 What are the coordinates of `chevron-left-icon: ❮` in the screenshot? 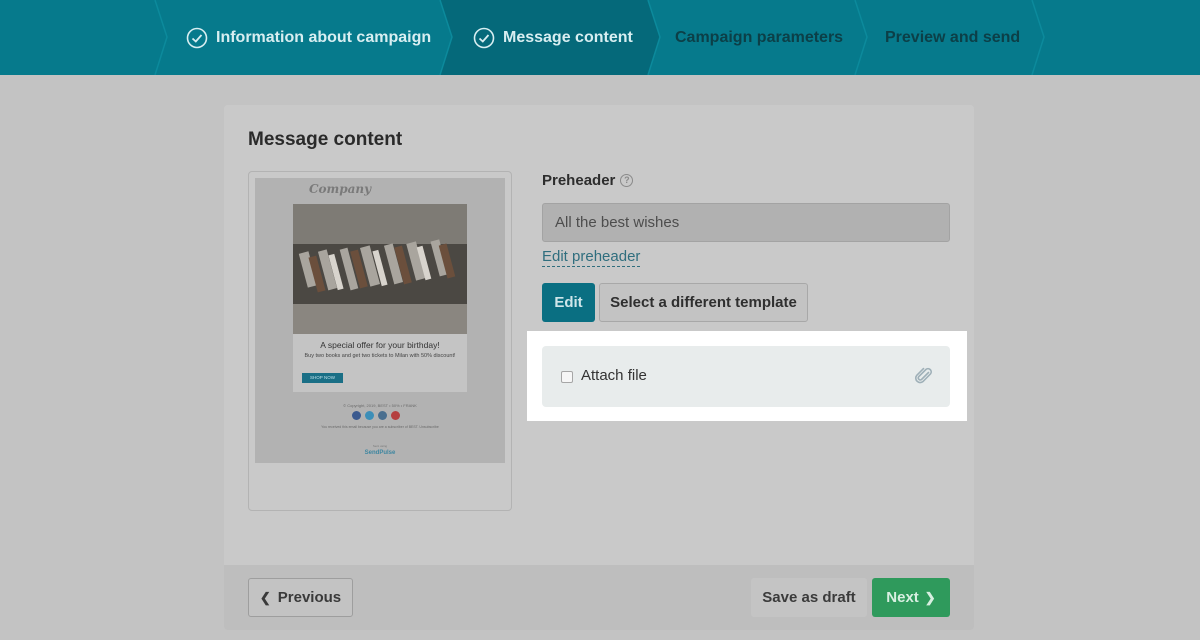 It's located at (265, 597).